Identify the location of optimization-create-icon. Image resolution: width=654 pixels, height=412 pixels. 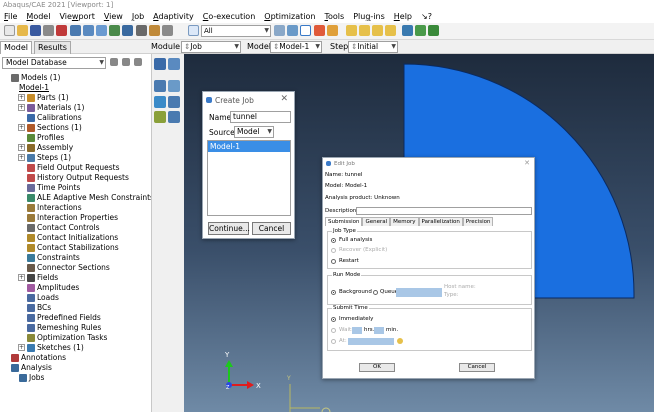
(174, 117).